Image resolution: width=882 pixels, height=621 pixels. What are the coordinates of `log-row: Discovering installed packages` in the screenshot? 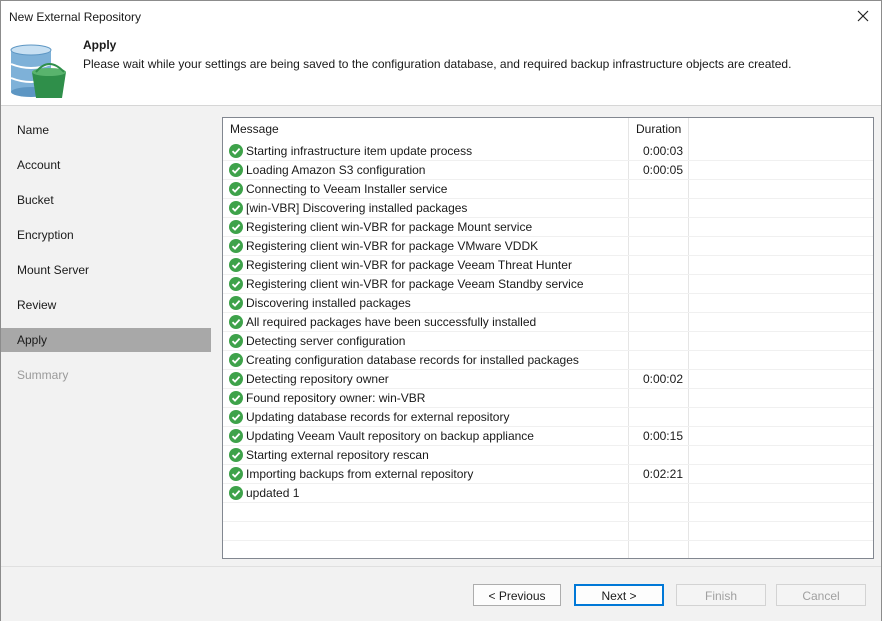 It's located at (548, 303).